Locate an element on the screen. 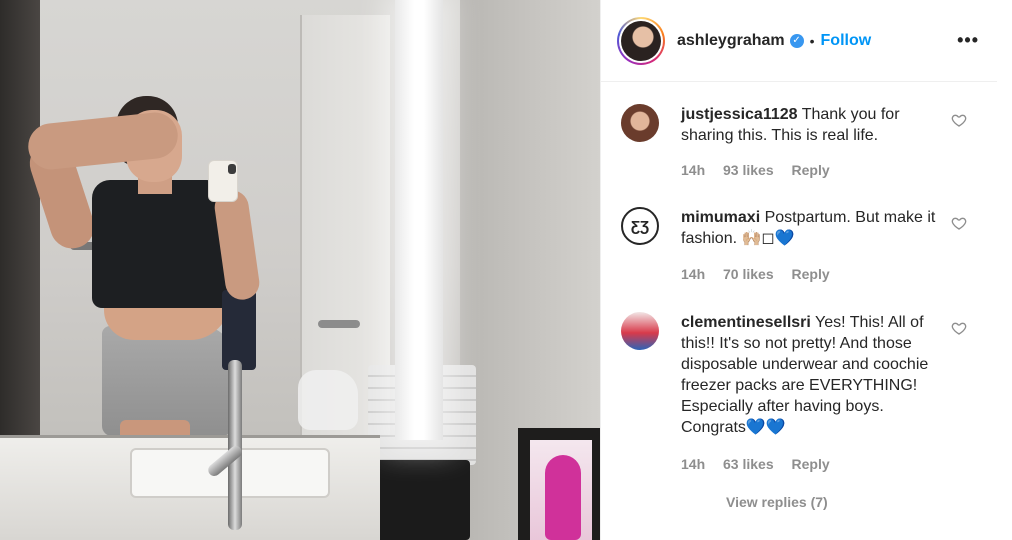 This screenshot has width=1012, height=540. commenter-avatar: ƸƷ is located at coordinates (640, 226).